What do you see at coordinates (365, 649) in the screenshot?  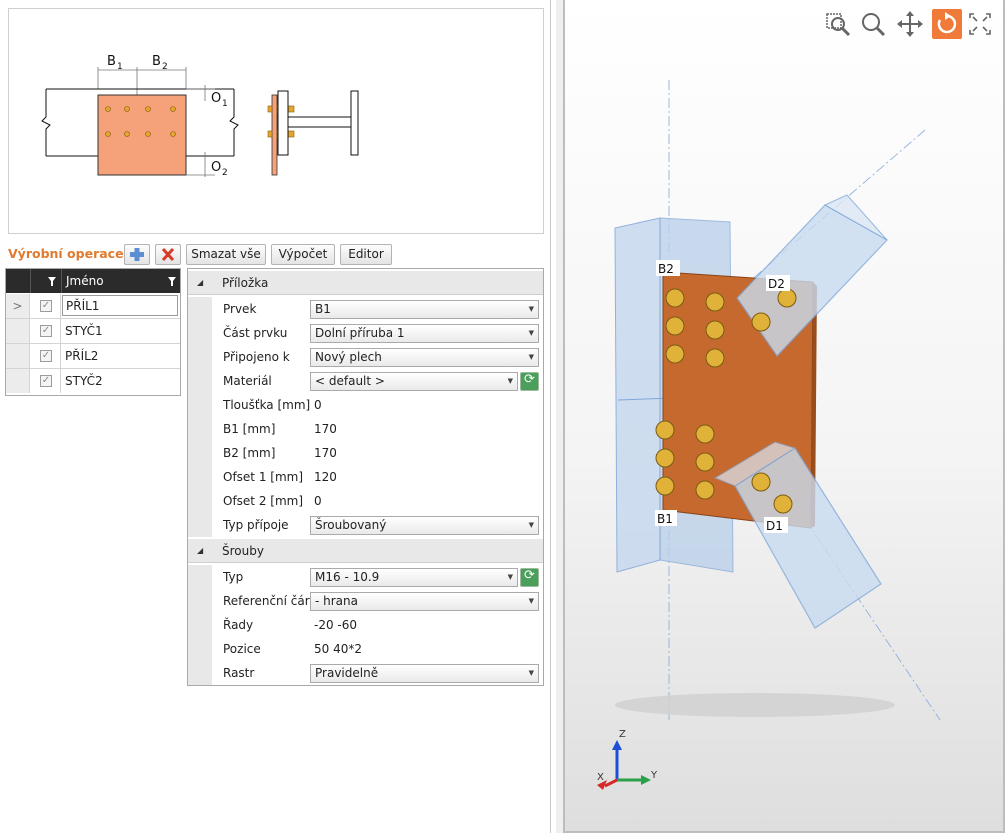 I see `property-row-positions: Pozice 50 40*2` at bounding box center [365, 649].